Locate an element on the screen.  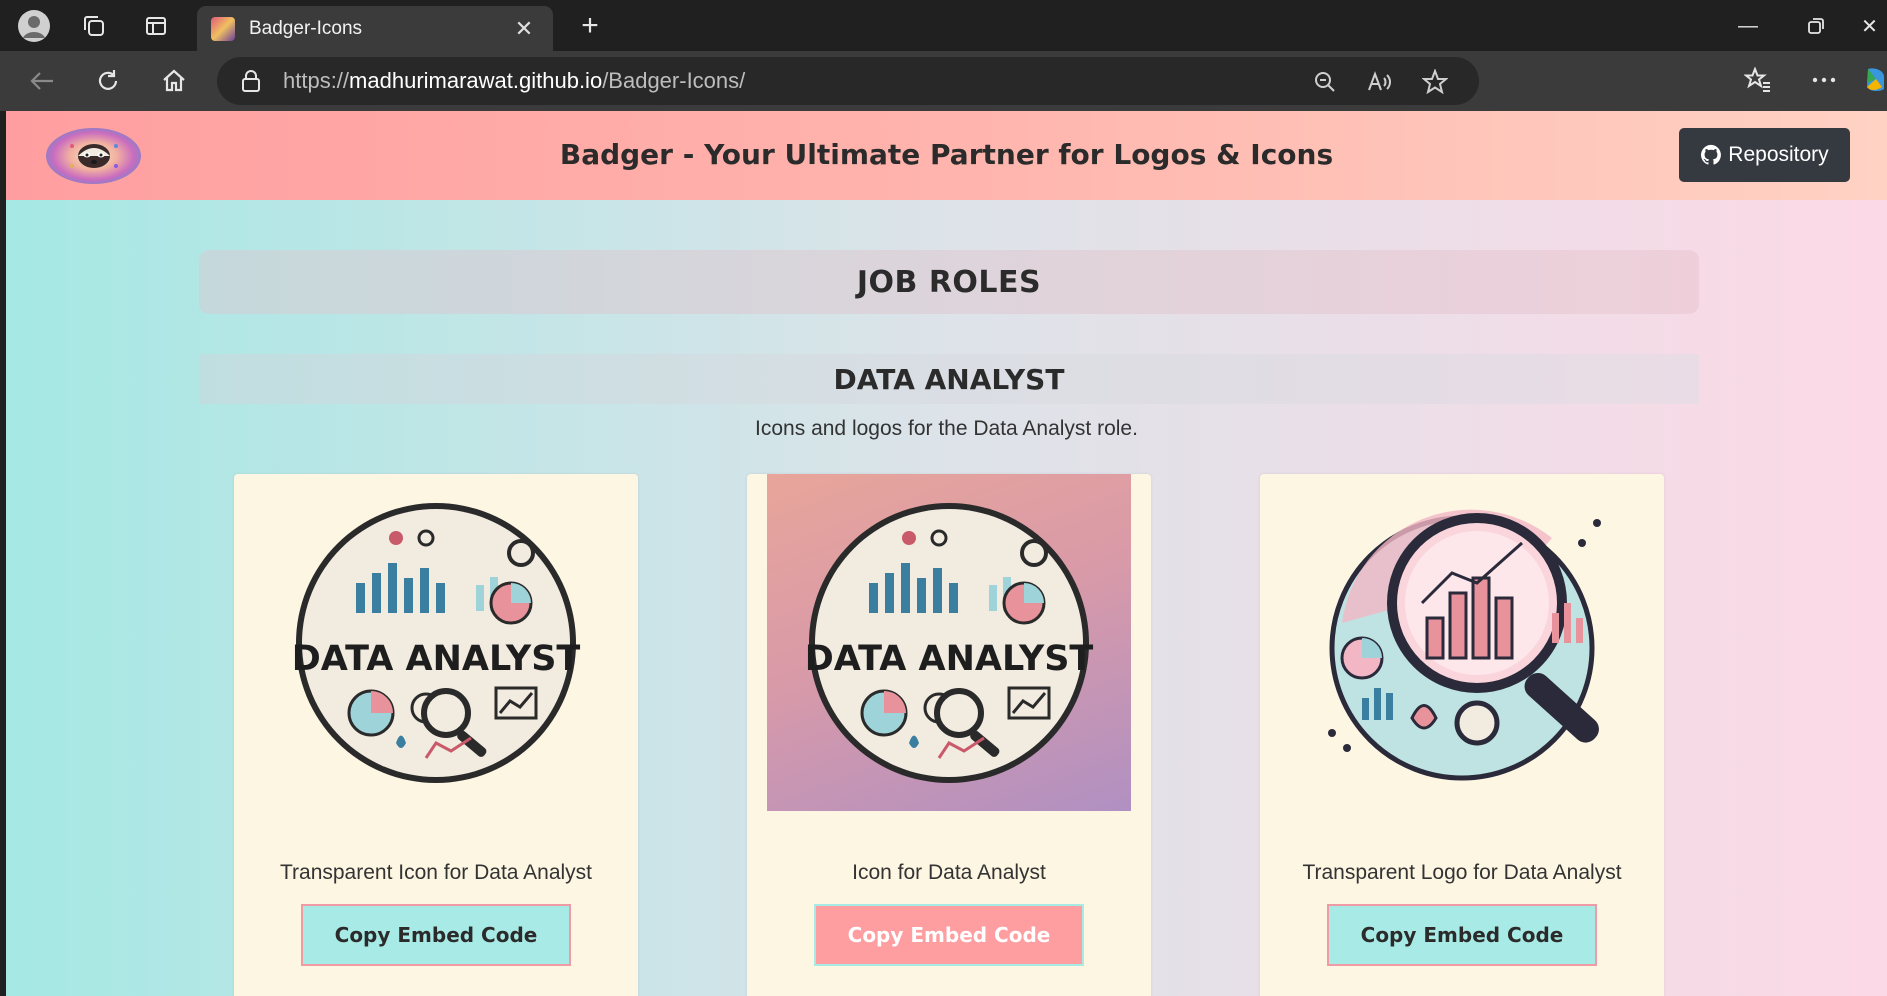
url-scheme: https:// is located at coordinates (316, 80).